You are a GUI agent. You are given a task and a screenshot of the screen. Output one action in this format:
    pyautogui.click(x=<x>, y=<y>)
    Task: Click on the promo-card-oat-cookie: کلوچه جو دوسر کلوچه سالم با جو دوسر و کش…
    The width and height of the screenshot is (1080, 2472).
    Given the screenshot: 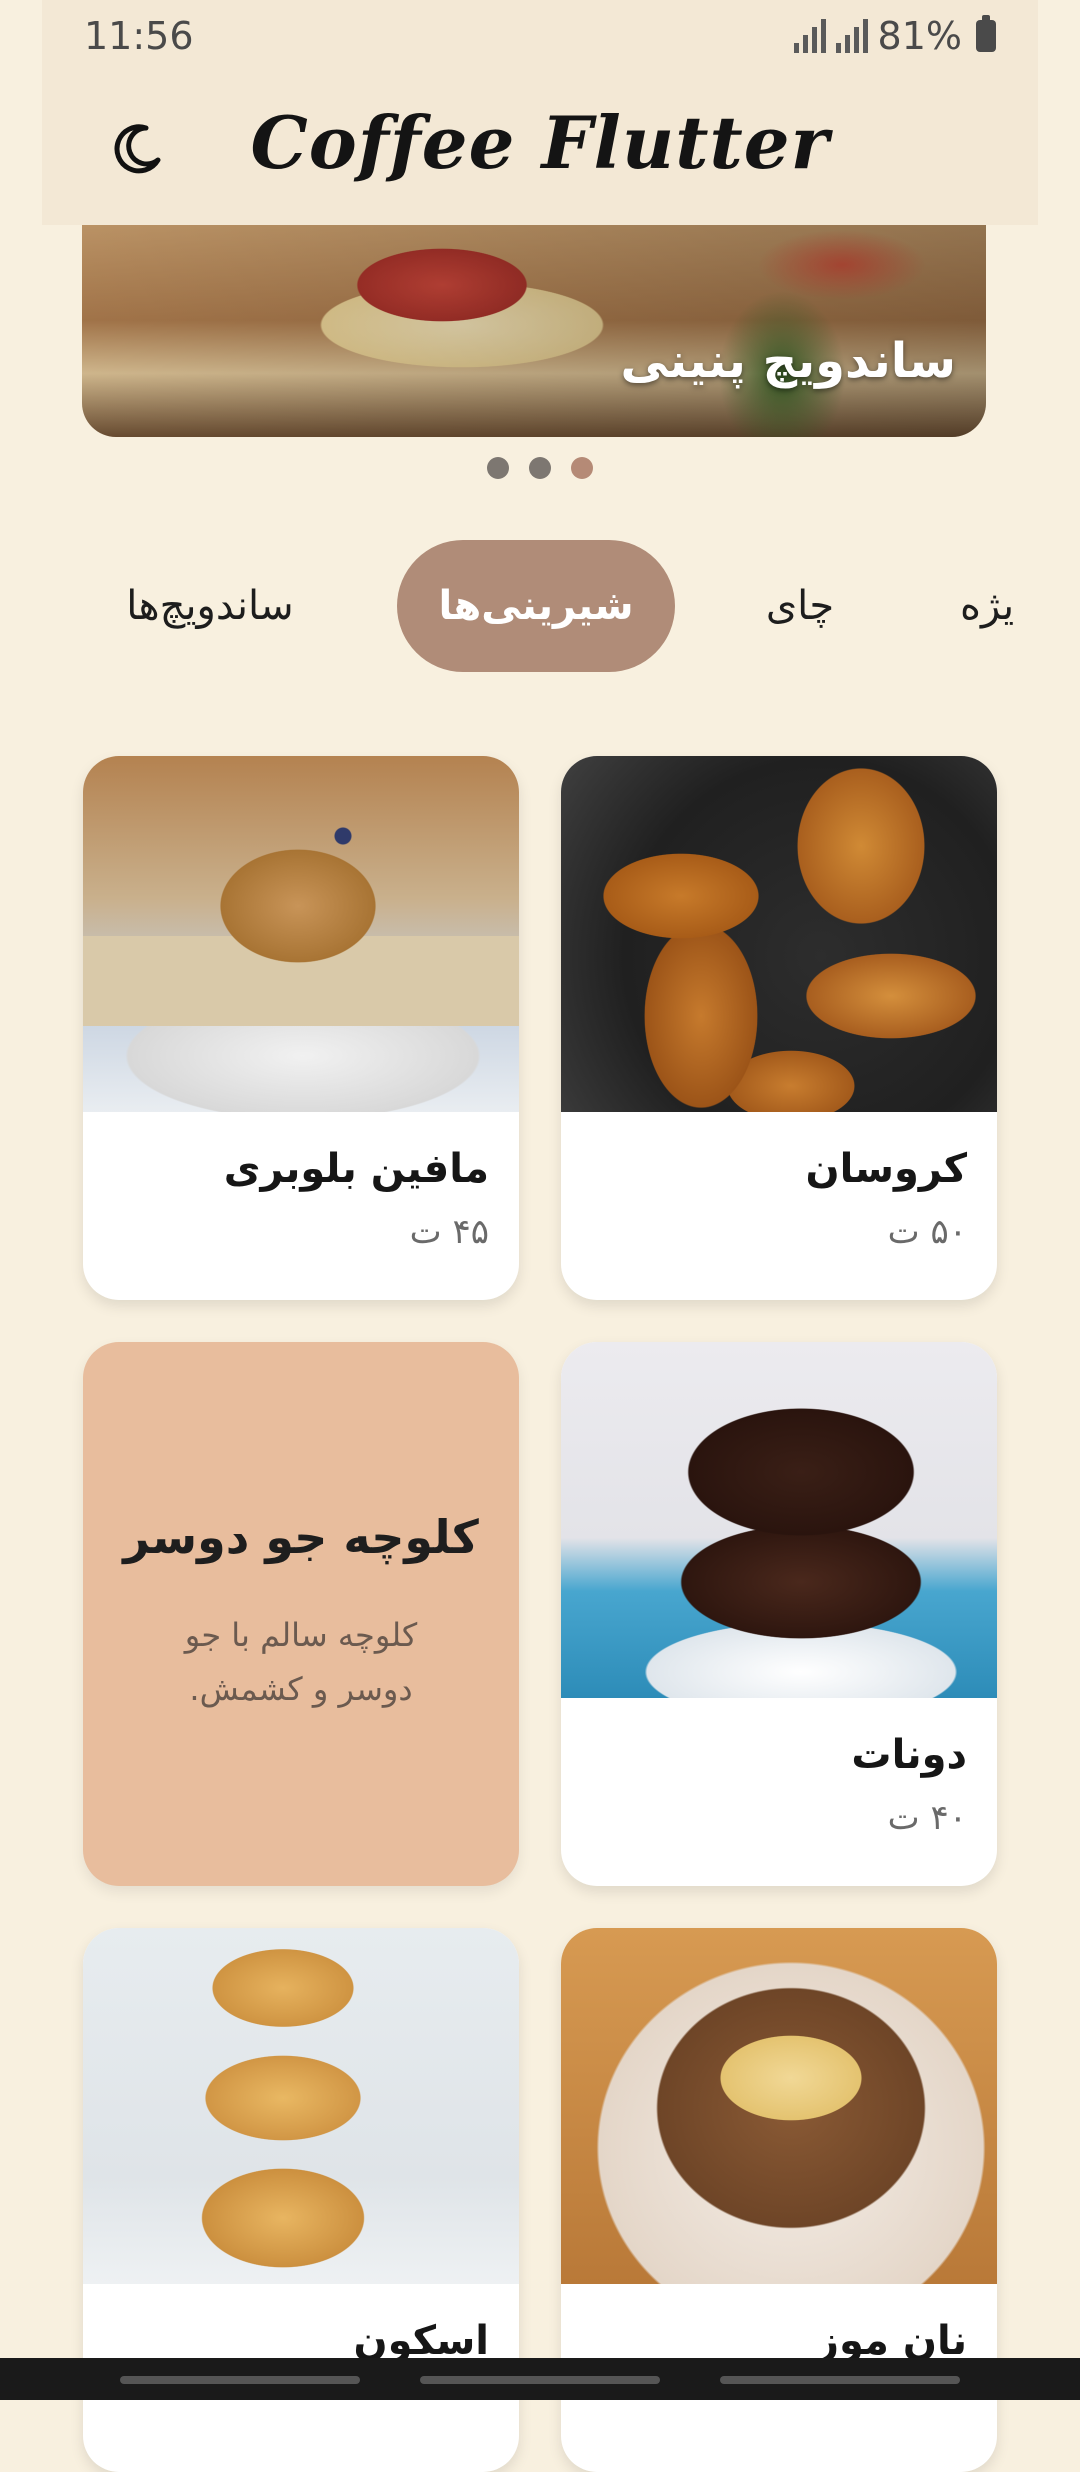 What is the action you would take?
    pyautogui.click(x=301, y=1614)
    